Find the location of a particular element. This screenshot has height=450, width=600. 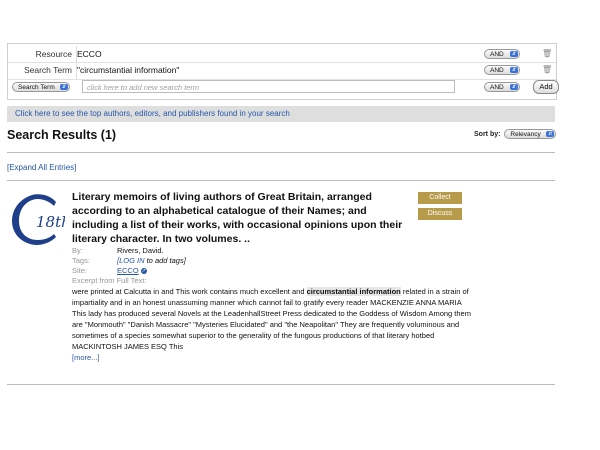

tags-rest: to add tags] is located at coordinates (165, 260).